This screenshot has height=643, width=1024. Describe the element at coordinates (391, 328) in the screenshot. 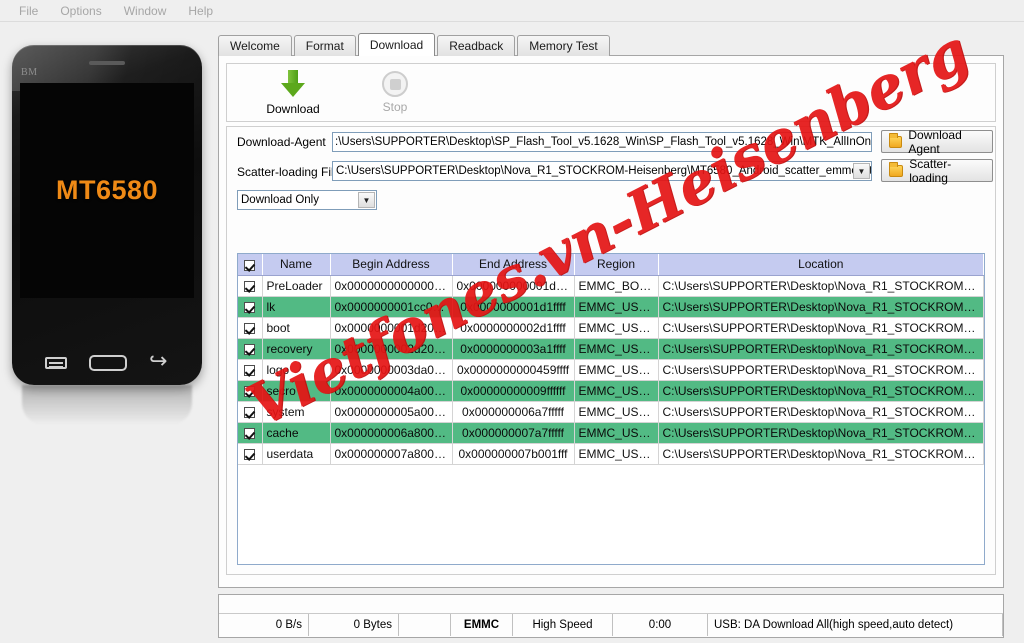

I see `cell-begin-address: 0x0000000001d20000` at that location.